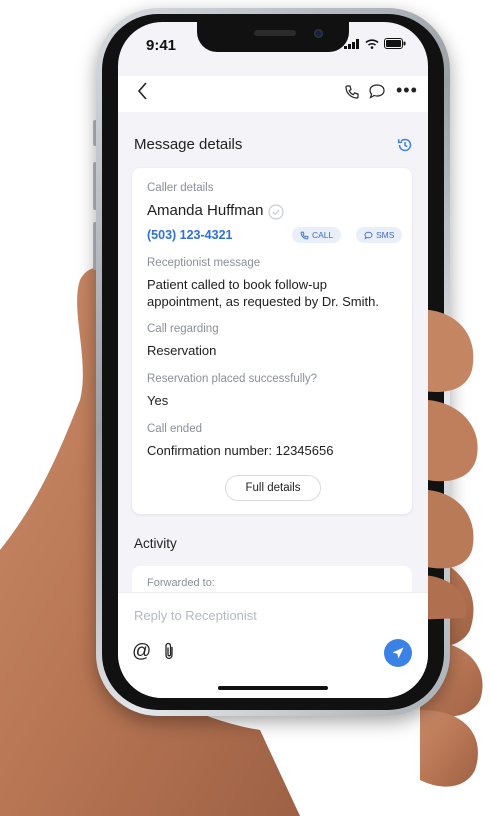  What do you see at coordinates (180, 188) in the screenshot?
I see `caller-details-label: Caller details` at bounding box center [180, 188].